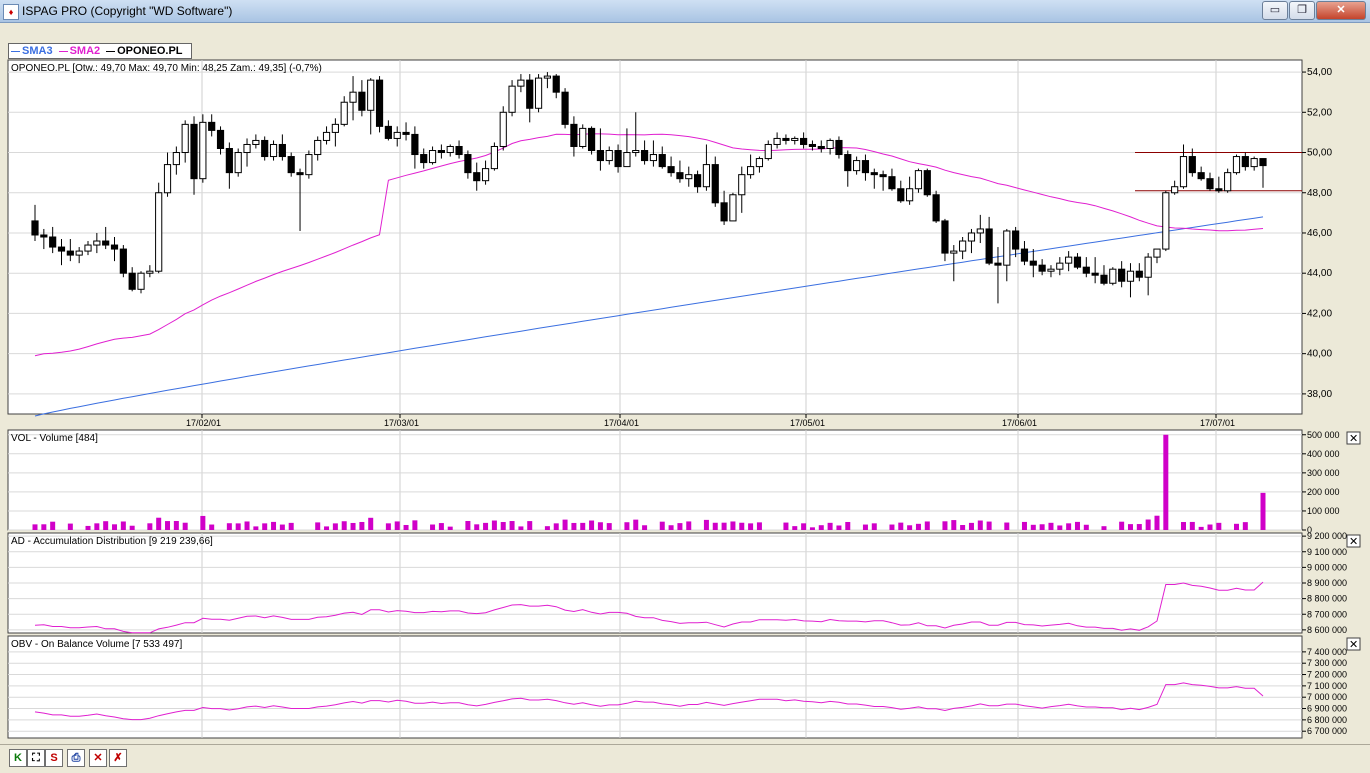 Image resolution: width=1370 pixels, height=773 pixels. I want to click on price-y-tick-label: 52,00, so click(1319, 112).